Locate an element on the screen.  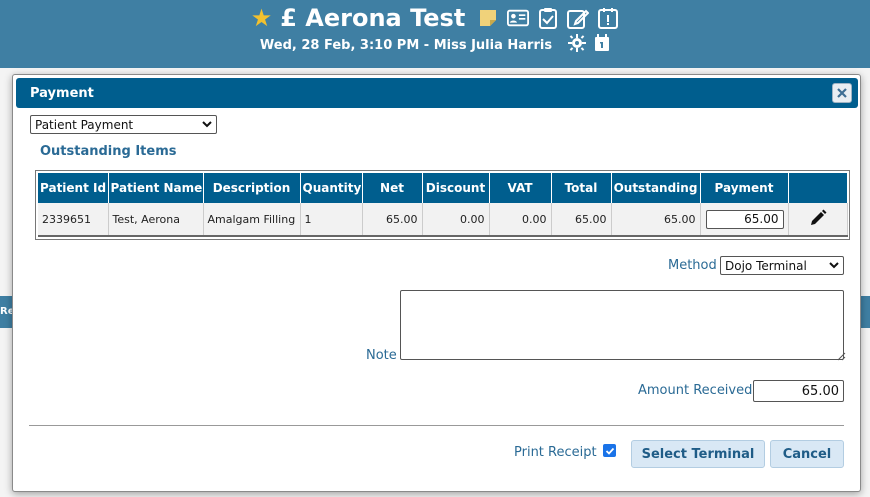
appointment-bar: Wed, 28 Feb, 3:10 PM - Miss Julia Harris is located at coordinates (435, 45).